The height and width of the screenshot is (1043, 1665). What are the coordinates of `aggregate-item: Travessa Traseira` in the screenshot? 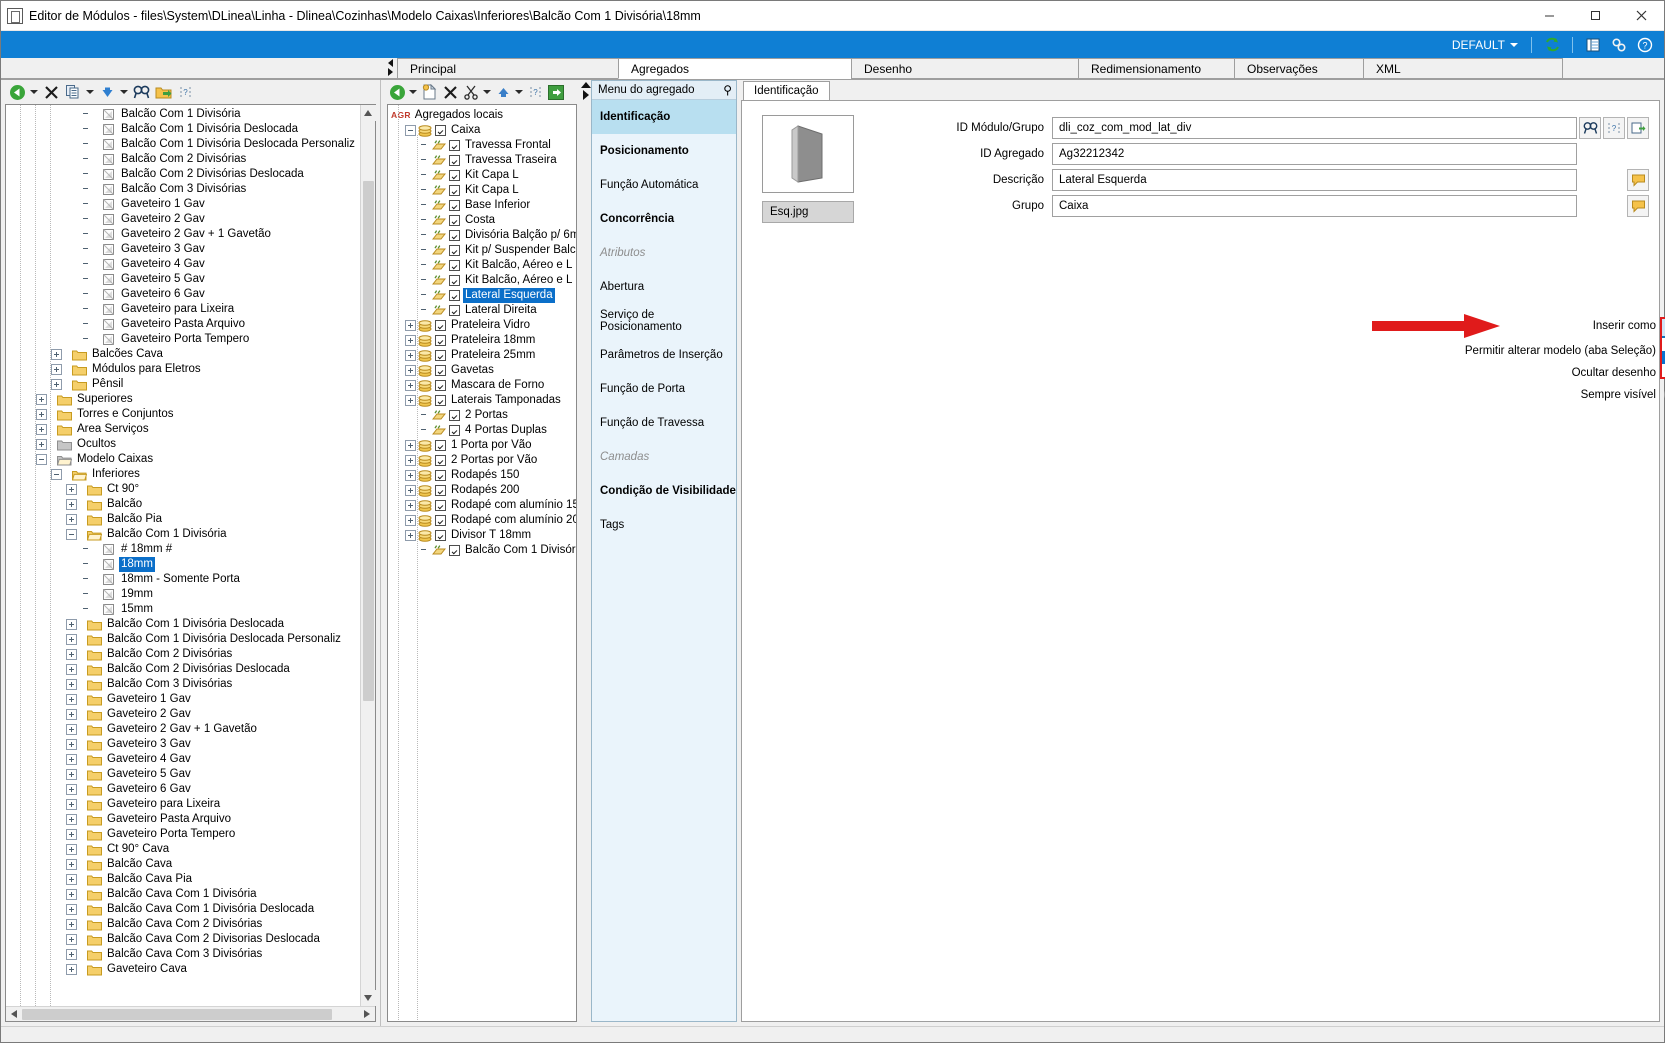 It's located at (483, 160).